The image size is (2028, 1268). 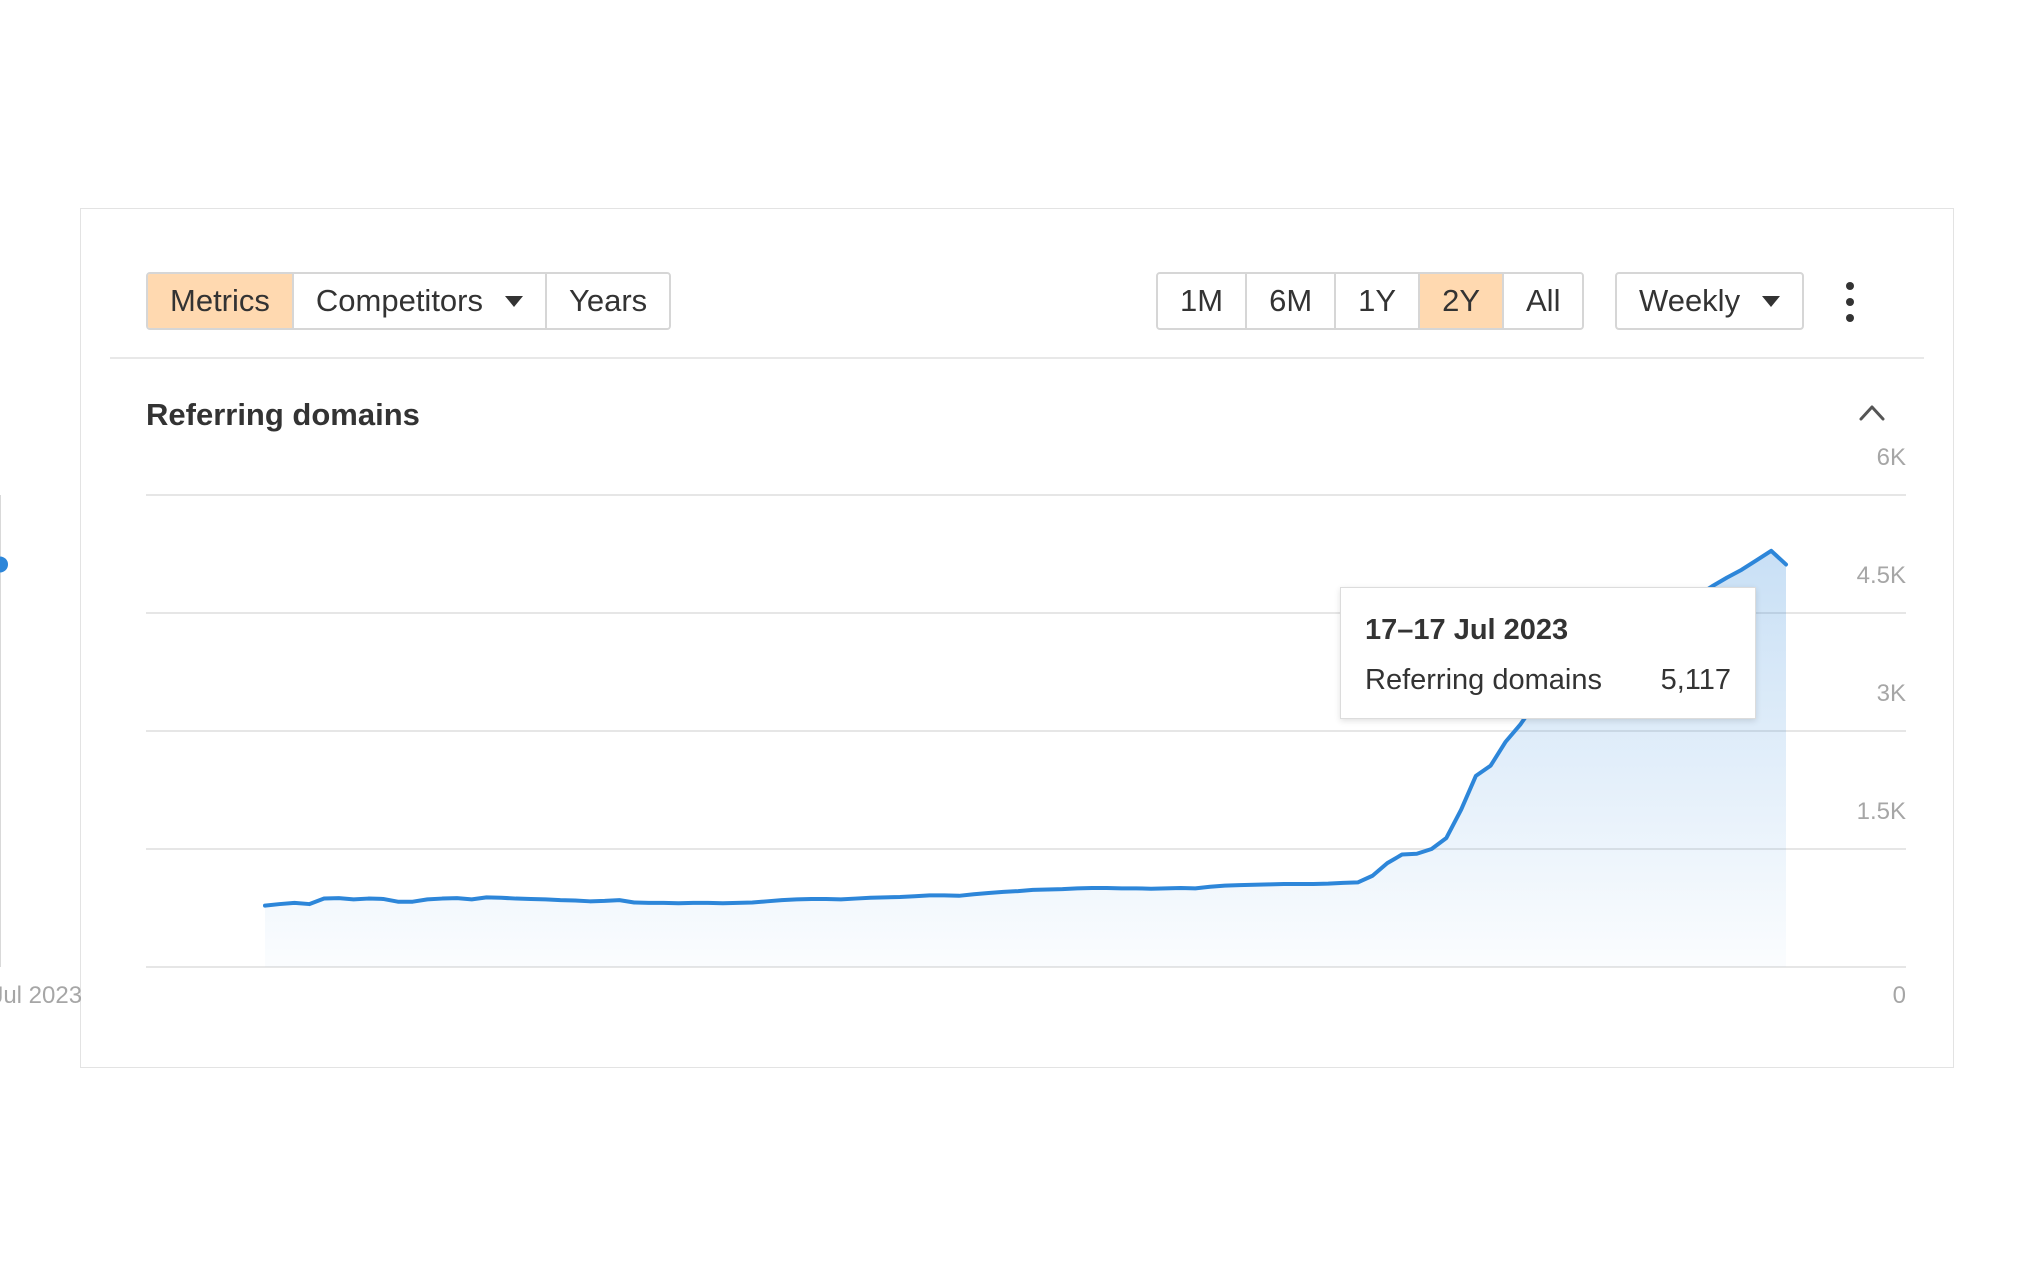 I want to click on y-tick-label: 3K, so click(x=1891, y=693).